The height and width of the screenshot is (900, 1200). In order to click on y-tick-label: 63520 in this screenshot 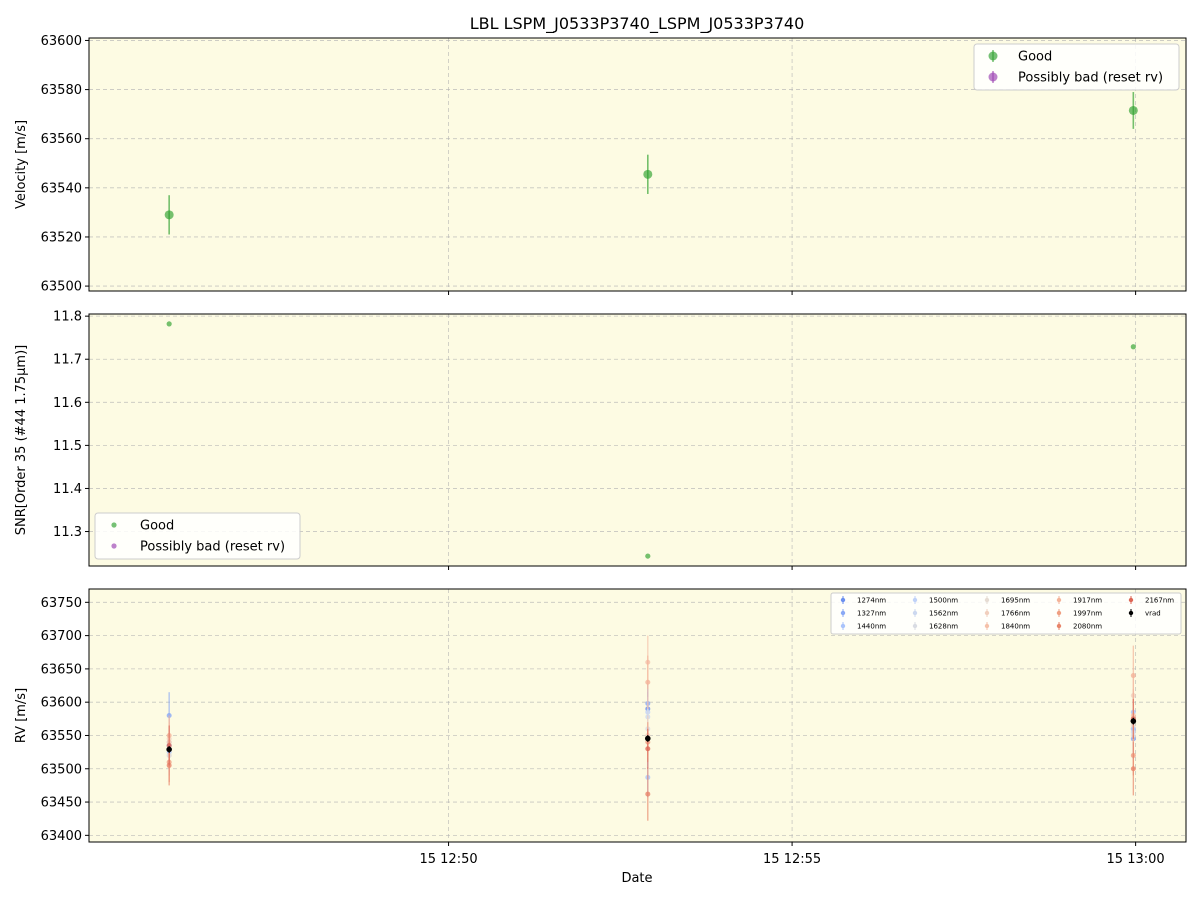, I will do `click(61, 237)`.